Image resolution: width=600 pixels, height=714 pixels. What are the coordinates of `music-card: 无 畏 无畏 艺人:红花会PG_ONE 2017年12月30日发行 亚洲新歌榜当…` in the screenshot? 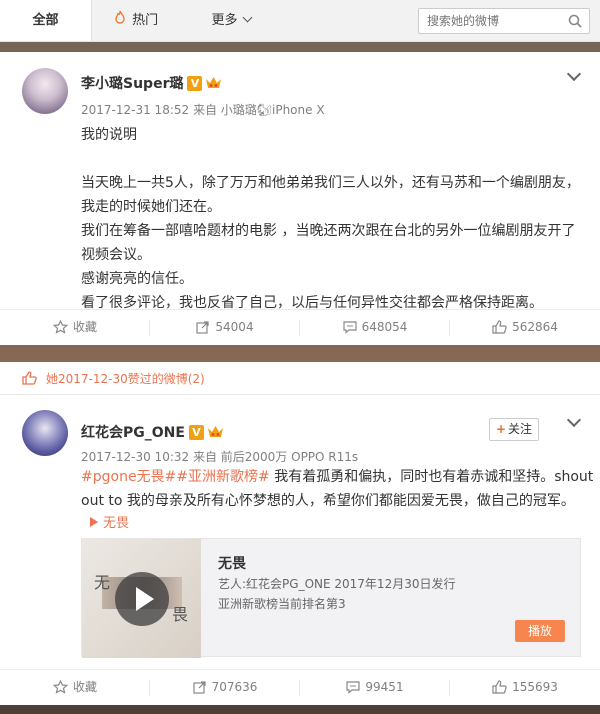 It's located at (331, 598).